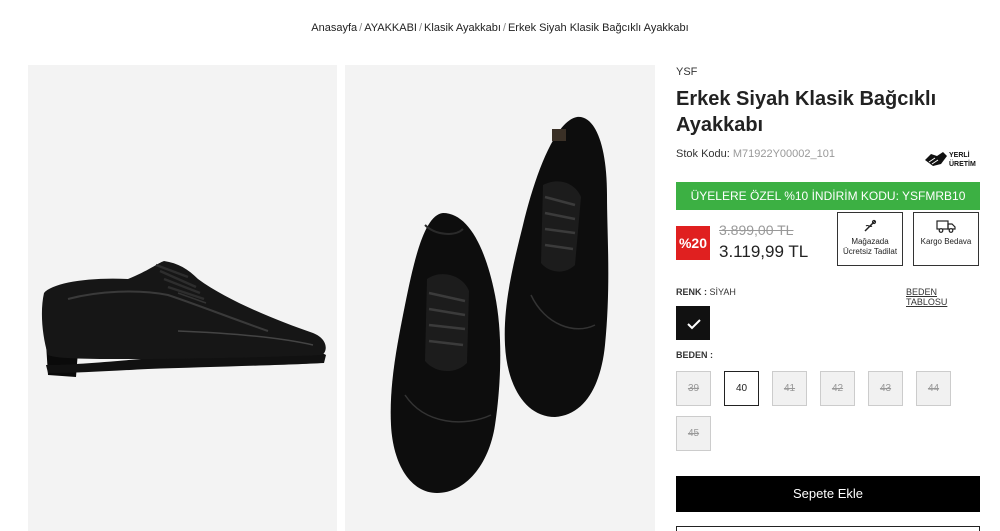 The height and width of the screenshot is (531, 1000). What do you see at coordinates (946, 226) in the screenshot?
I see `truck-icon` at bounding box center [946, 226].